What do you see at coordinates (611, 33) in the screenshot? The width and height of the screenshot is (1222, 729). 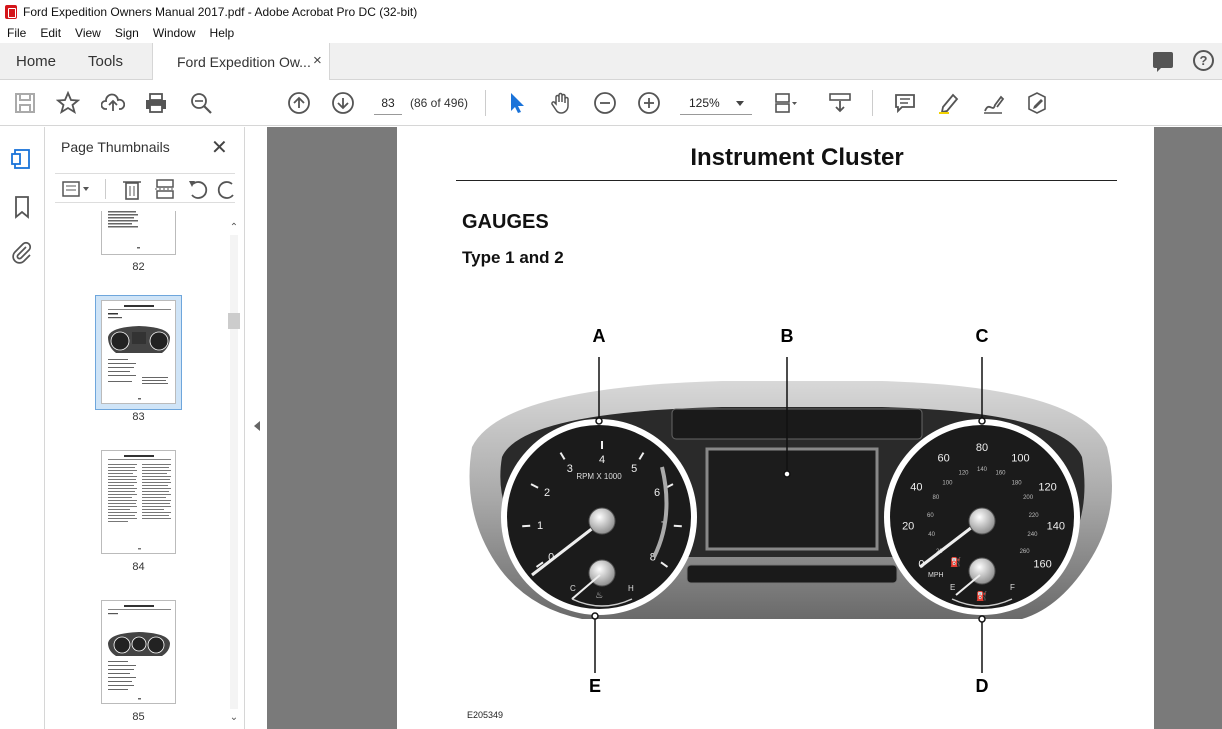 I see `menu-bar: File Edit View Sign Window Help` at bounding box center [611, 33].